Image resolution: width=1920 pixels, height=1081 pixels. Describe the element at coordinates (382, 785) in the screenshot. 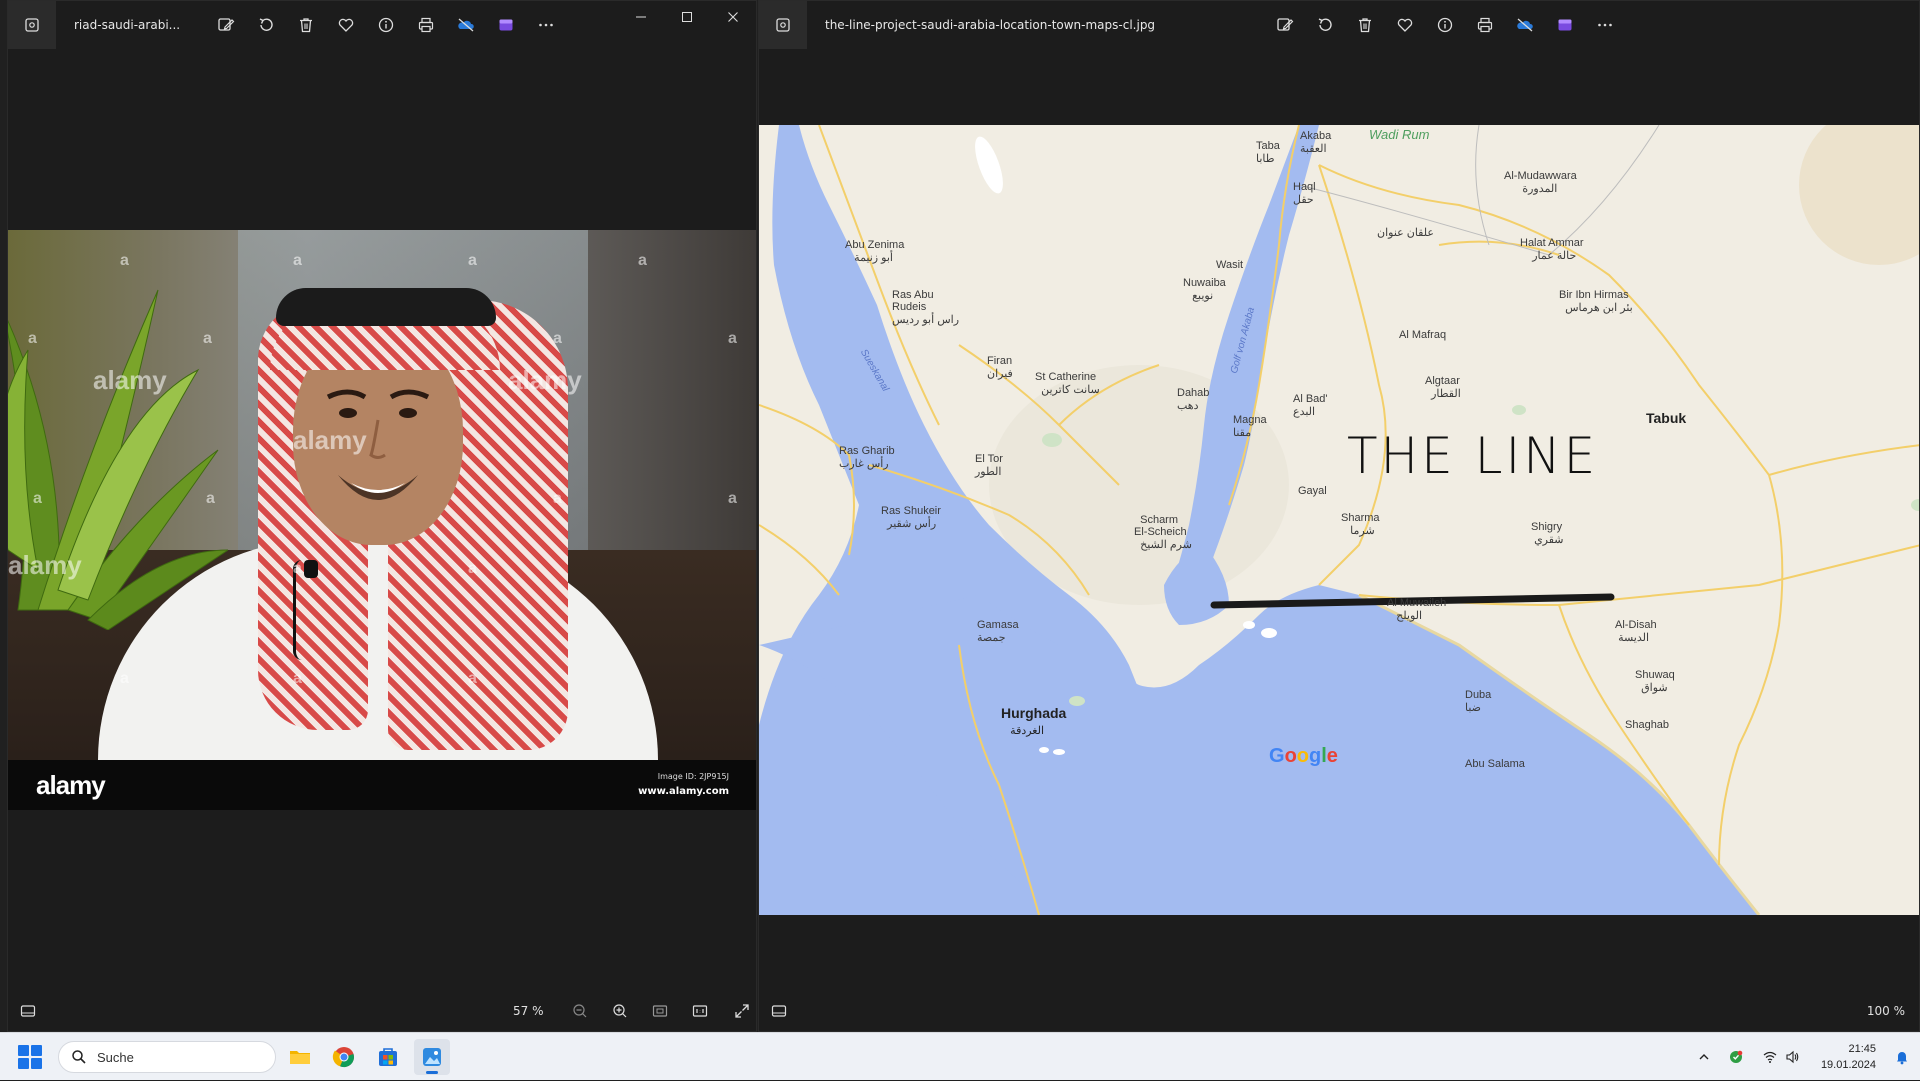

I see `alamy-footer: alamy Image ID: 2JP915J www.alamy.com` at that location.